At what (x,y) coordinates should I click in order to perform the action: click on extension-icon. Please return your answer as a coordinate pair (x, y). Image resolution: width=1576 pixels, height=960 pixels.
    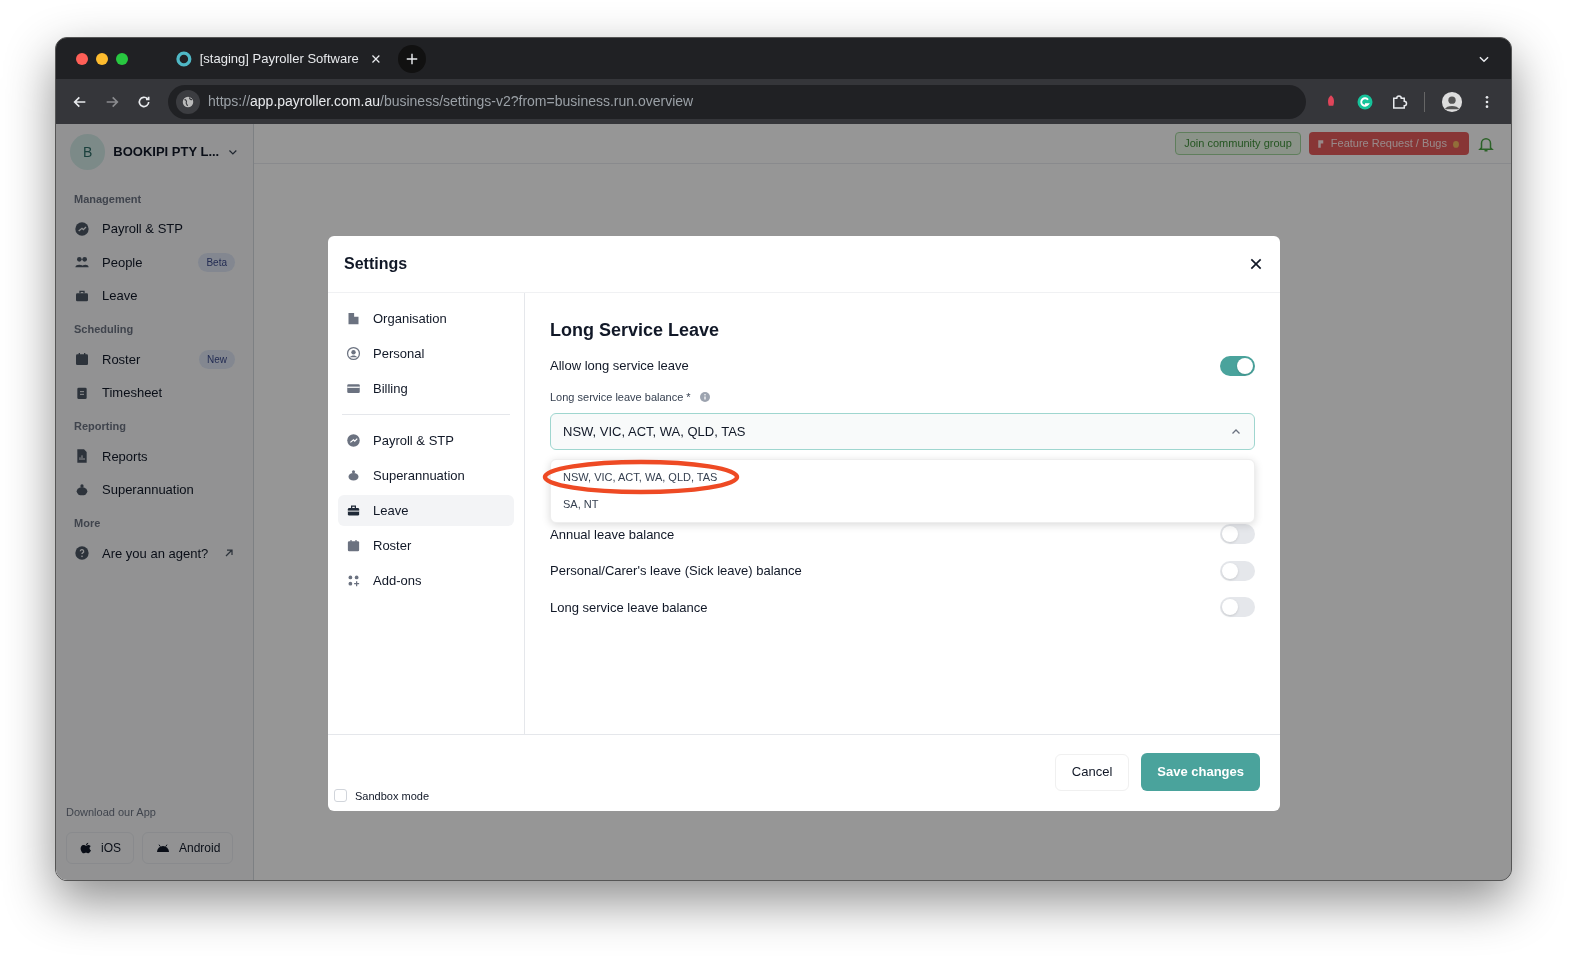
    Looking at the image, I should click on (1365, 101).